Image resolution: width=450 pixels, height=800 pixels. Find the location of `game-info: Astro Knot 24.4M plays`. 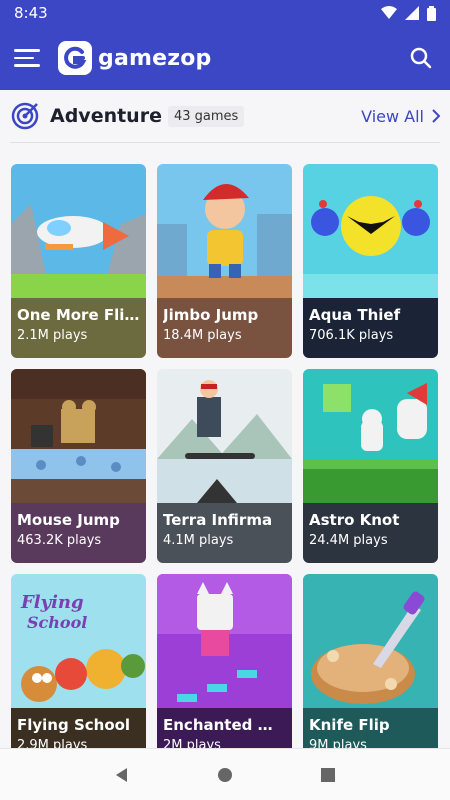

game-info: Astro Knot 24.4M plays is located at coordinates (370, 533).